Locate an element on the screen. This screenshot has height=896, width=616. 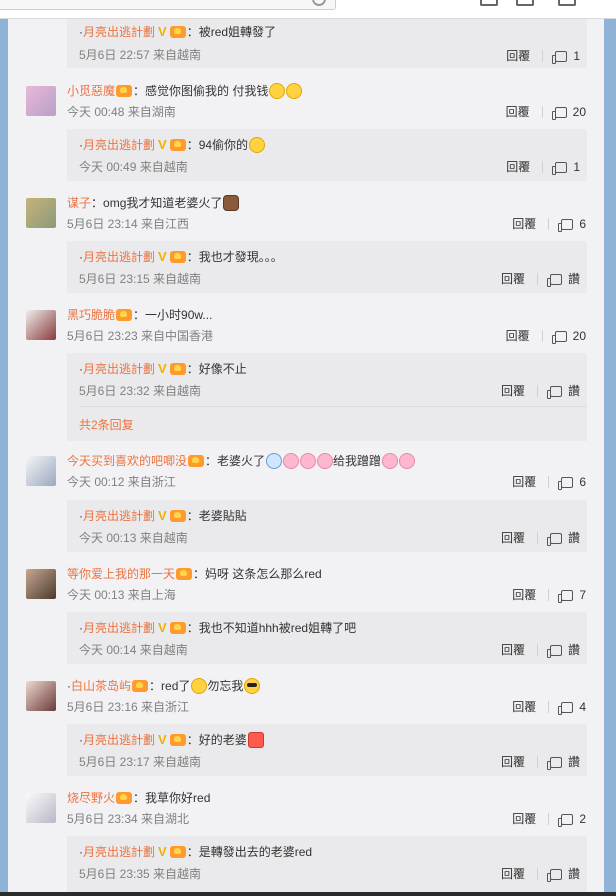
like-count: 4 is located at coordinates (582, 707).